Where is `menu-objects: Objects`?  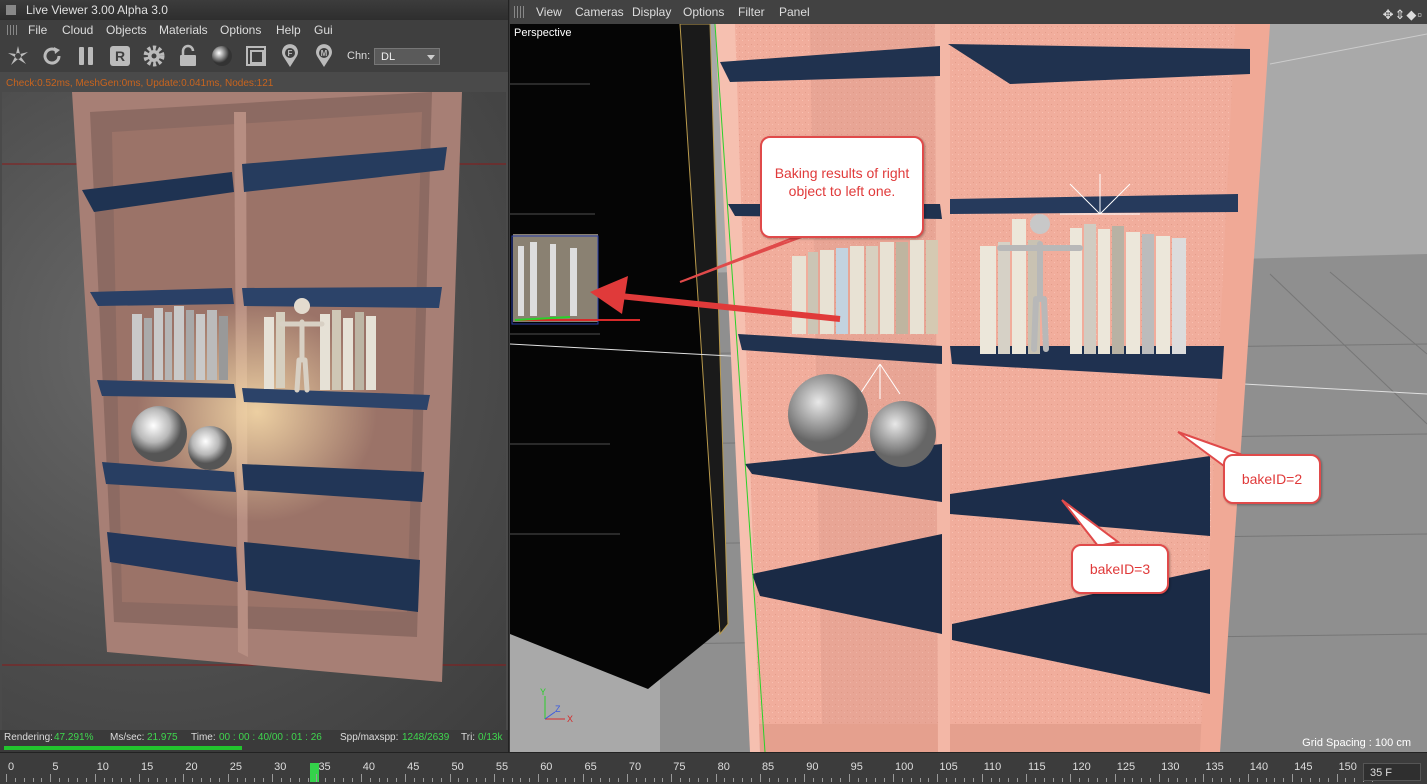
menu-objects: Objects is located at coordinates (126, 30).